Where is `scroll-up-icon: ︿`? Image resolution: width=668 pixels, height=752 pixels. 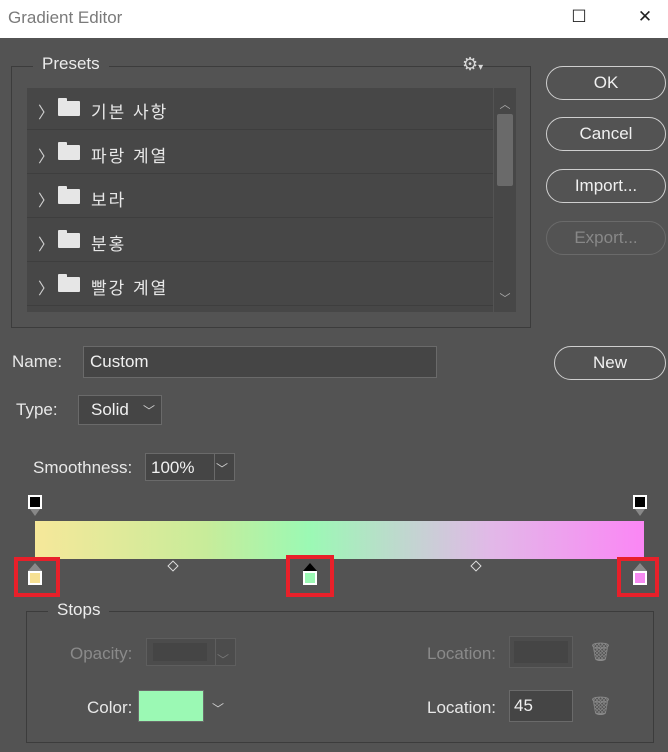 scroll-up-icon: ︿ is located at coordinates (505, 104).